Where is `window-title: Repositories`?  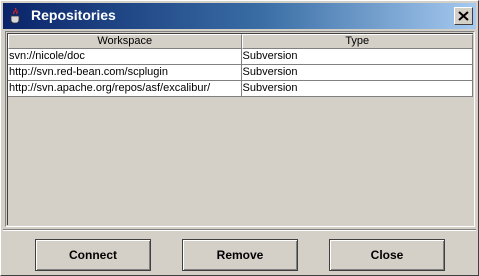 window-title: Repositories is located at coordinates (73, 15).